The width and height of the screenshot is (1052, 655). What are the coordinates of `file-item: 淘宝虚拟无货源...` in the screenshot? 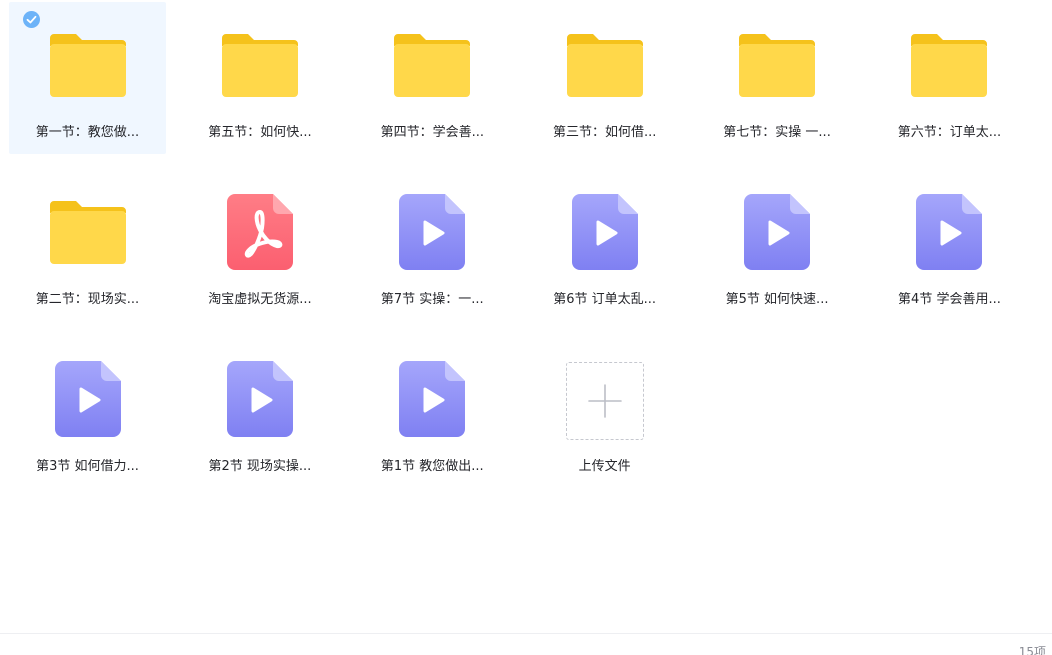 It's located at (259, 245).